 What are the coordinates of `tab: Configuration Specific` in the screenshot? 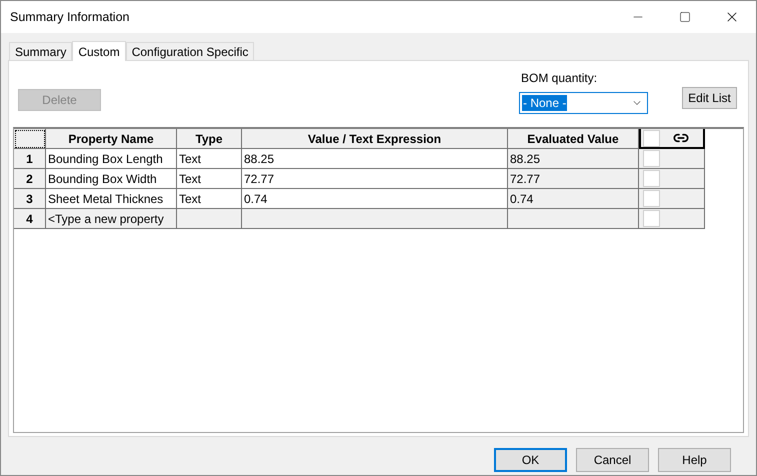 It's located at (190, 51).